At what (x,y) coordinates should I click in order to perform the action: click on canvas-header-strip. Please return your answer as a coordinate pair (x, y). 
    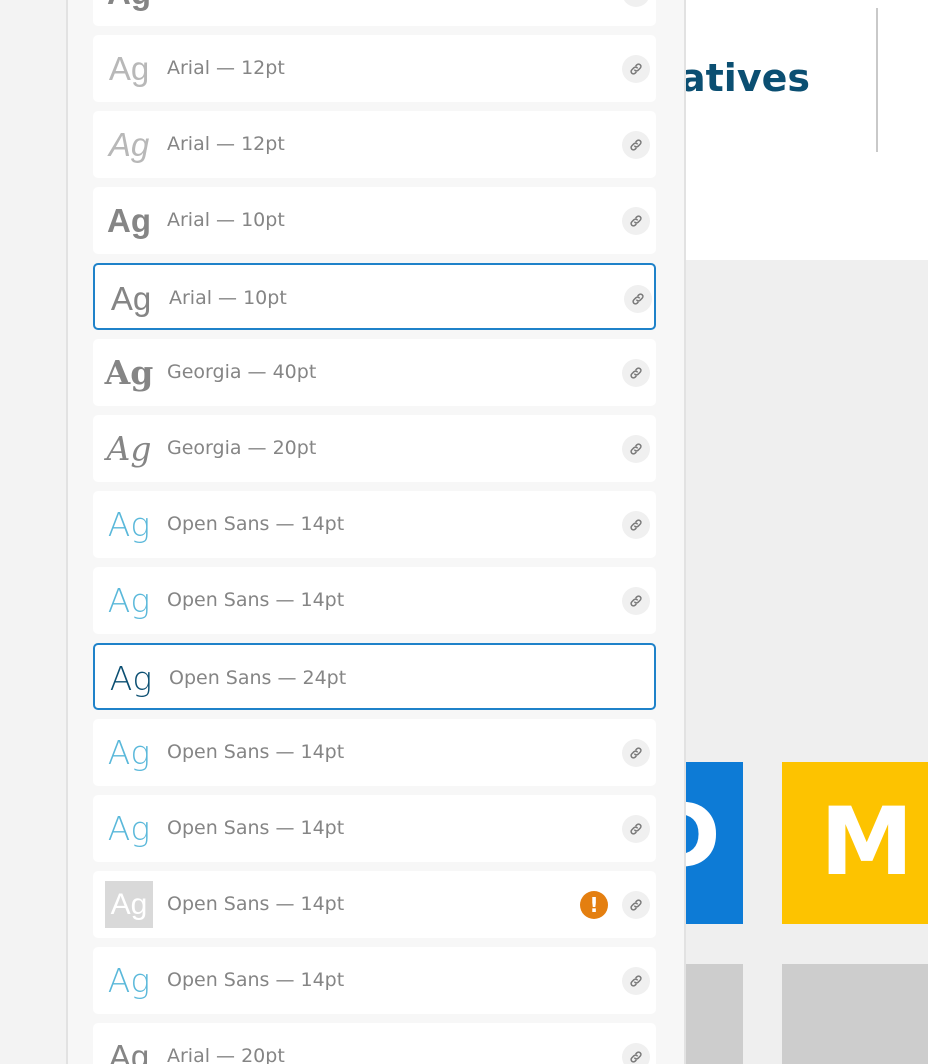
    Looking at the image, I should click on (807, 224).